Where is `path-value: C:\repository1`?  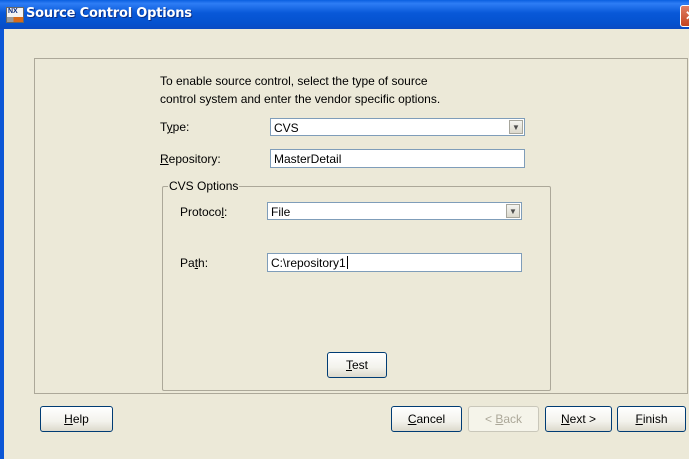
path-value: C:\repository1 is located at coordinates (309, 263).